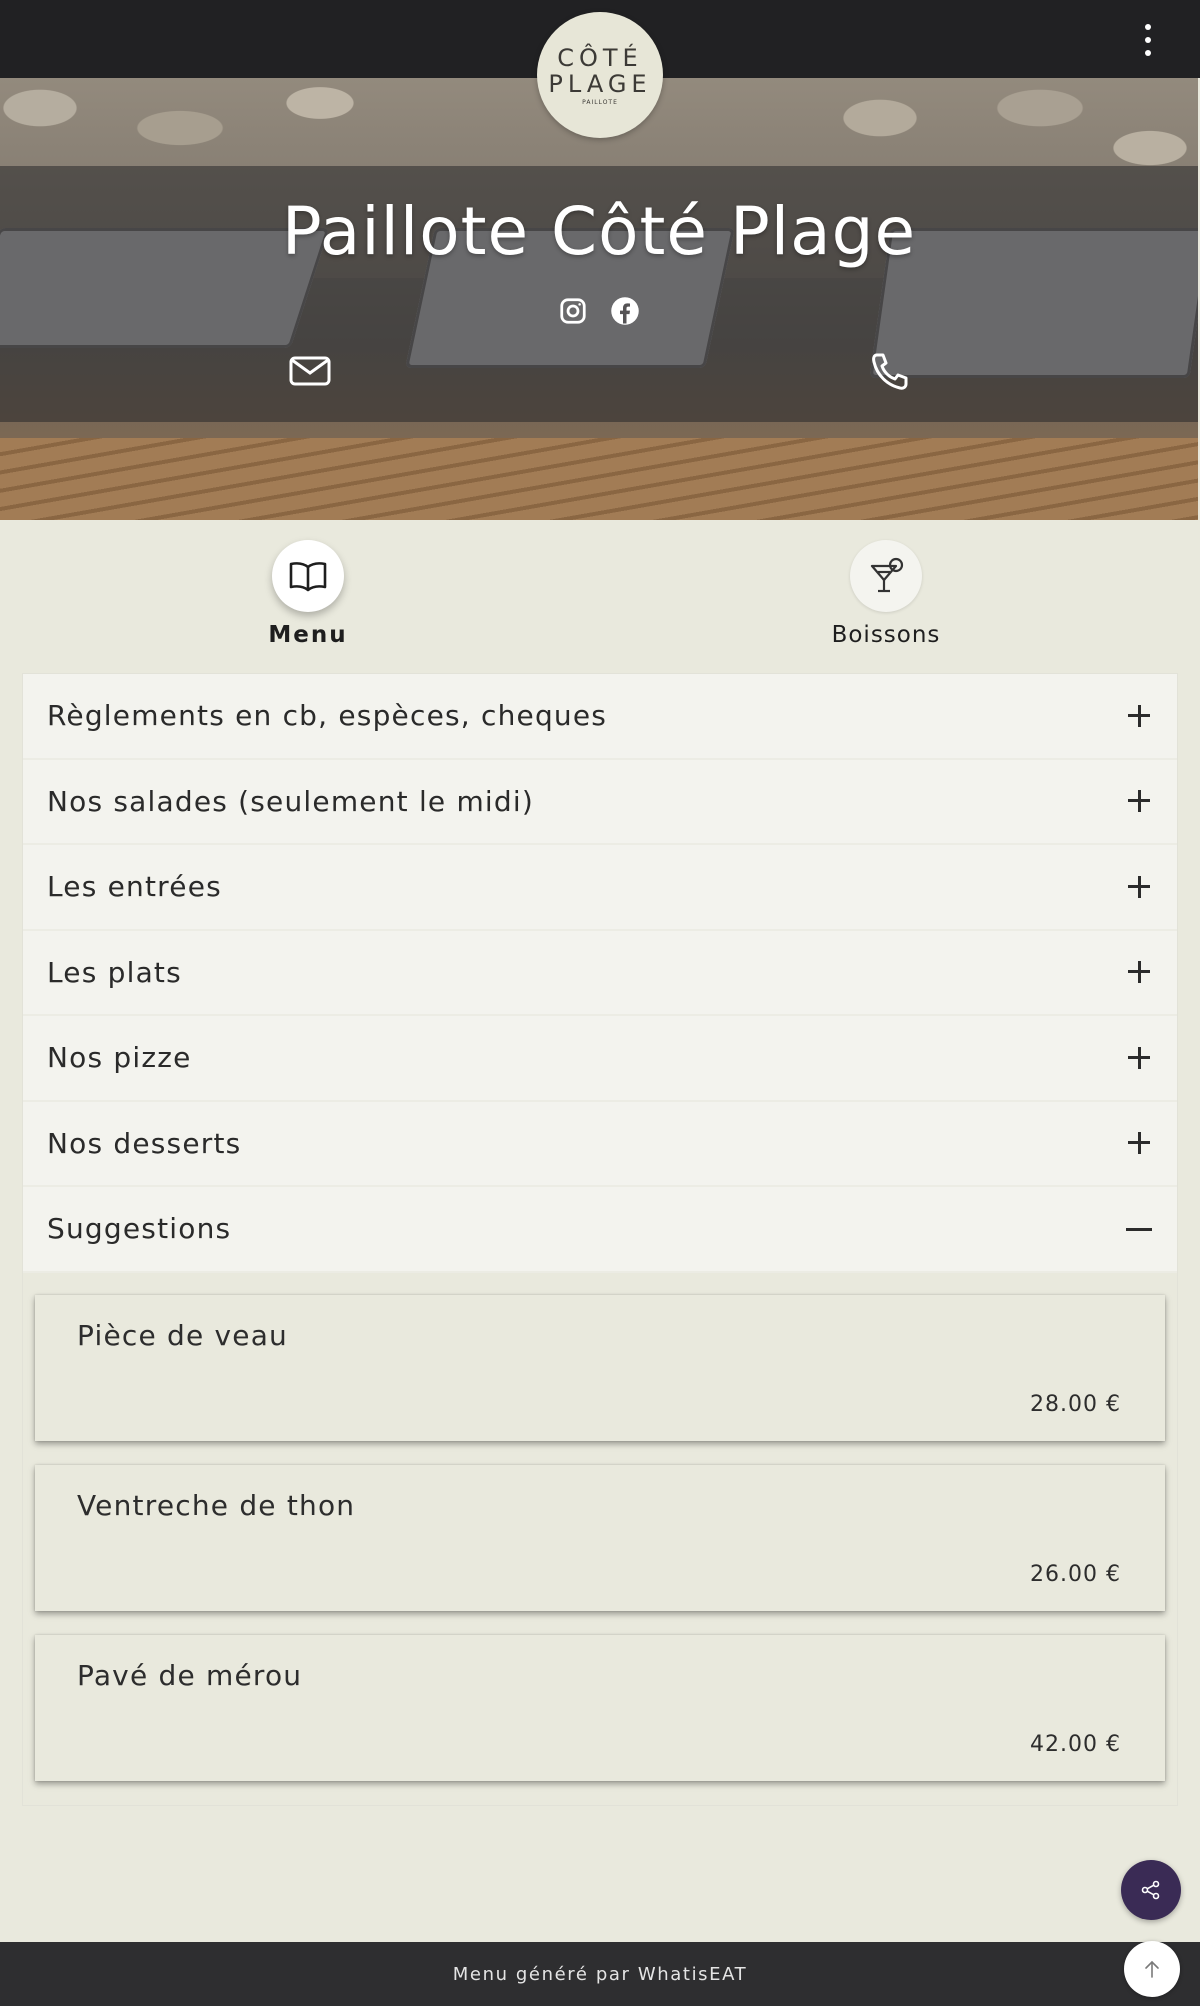 The width and height of the screenshot is (1200, 2006). I want to click on footer: Menu généré par WhatisEAT, so click(600, 1974).